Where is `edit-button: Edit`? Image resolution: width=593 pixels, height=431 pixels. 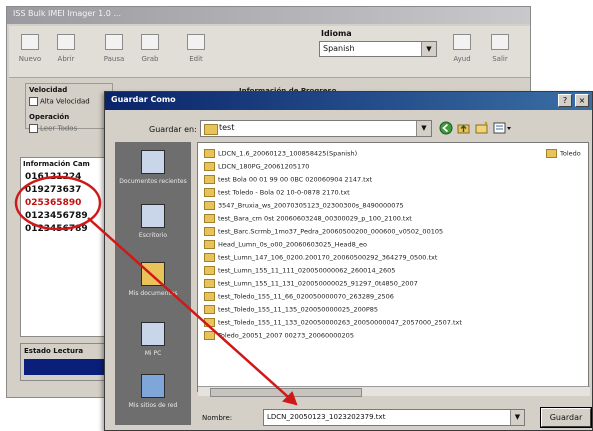
edit-button: Edit is located at coordinates (196, 50).